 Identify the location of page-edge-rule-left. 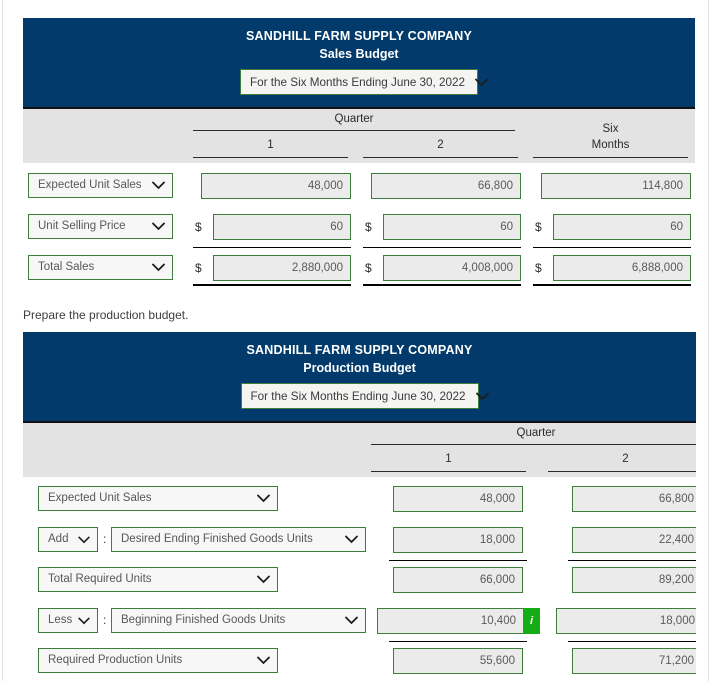
(2, 340).